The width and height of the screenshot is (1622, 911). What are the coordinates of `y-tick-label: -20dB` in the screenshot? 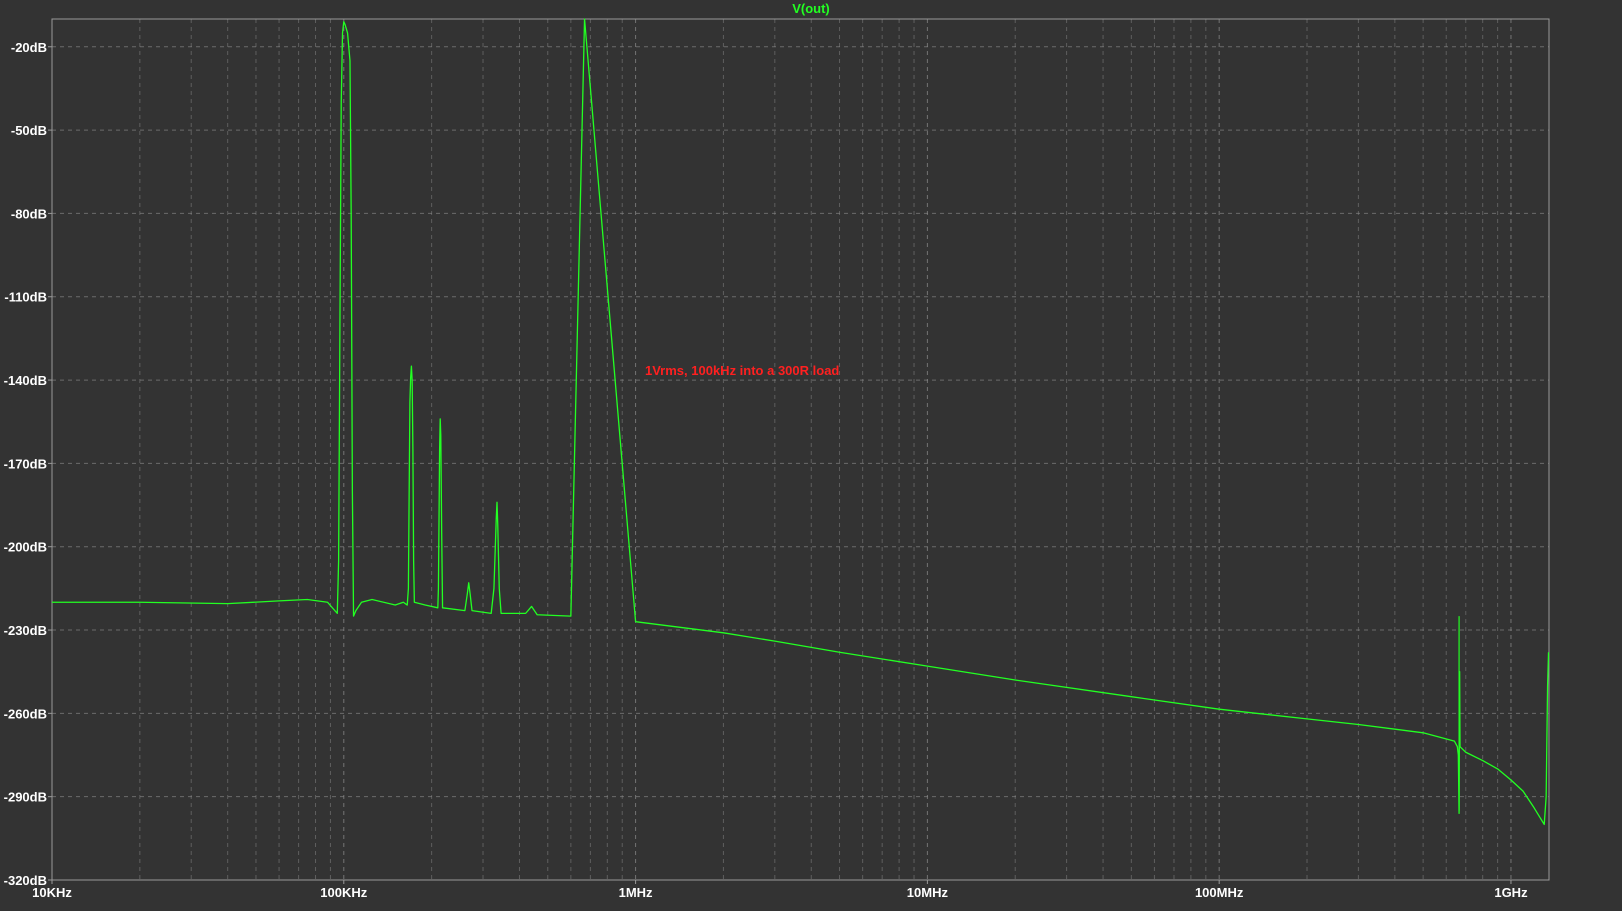 It's located at (29, 47).